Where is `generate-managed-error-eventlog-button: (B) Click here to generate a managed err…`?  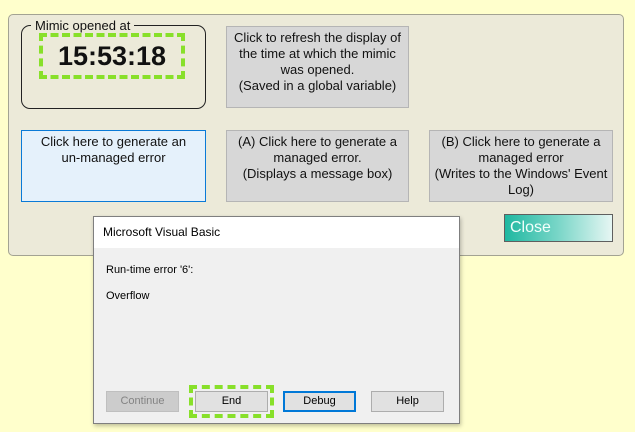 generate-managed-error-eventlog-button: (B) Click here to generate a managed err… is located at coordinates (521, 166).